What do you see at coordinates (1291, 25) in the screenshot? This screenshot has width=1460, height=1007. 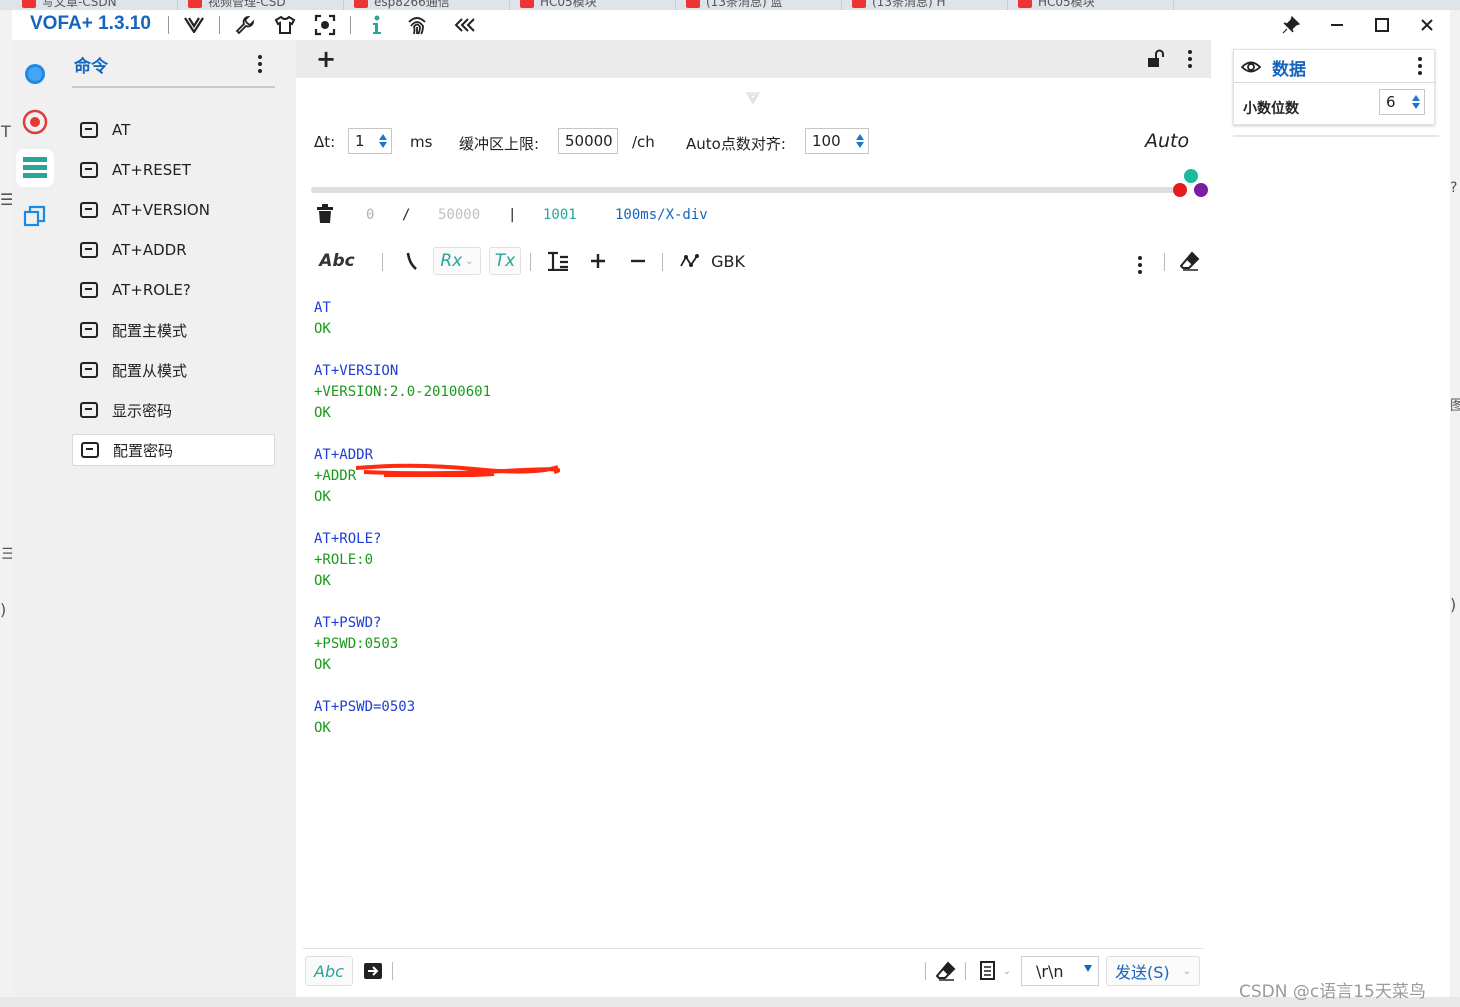 I see `pin-icon` at bounding box center [1291, 25].